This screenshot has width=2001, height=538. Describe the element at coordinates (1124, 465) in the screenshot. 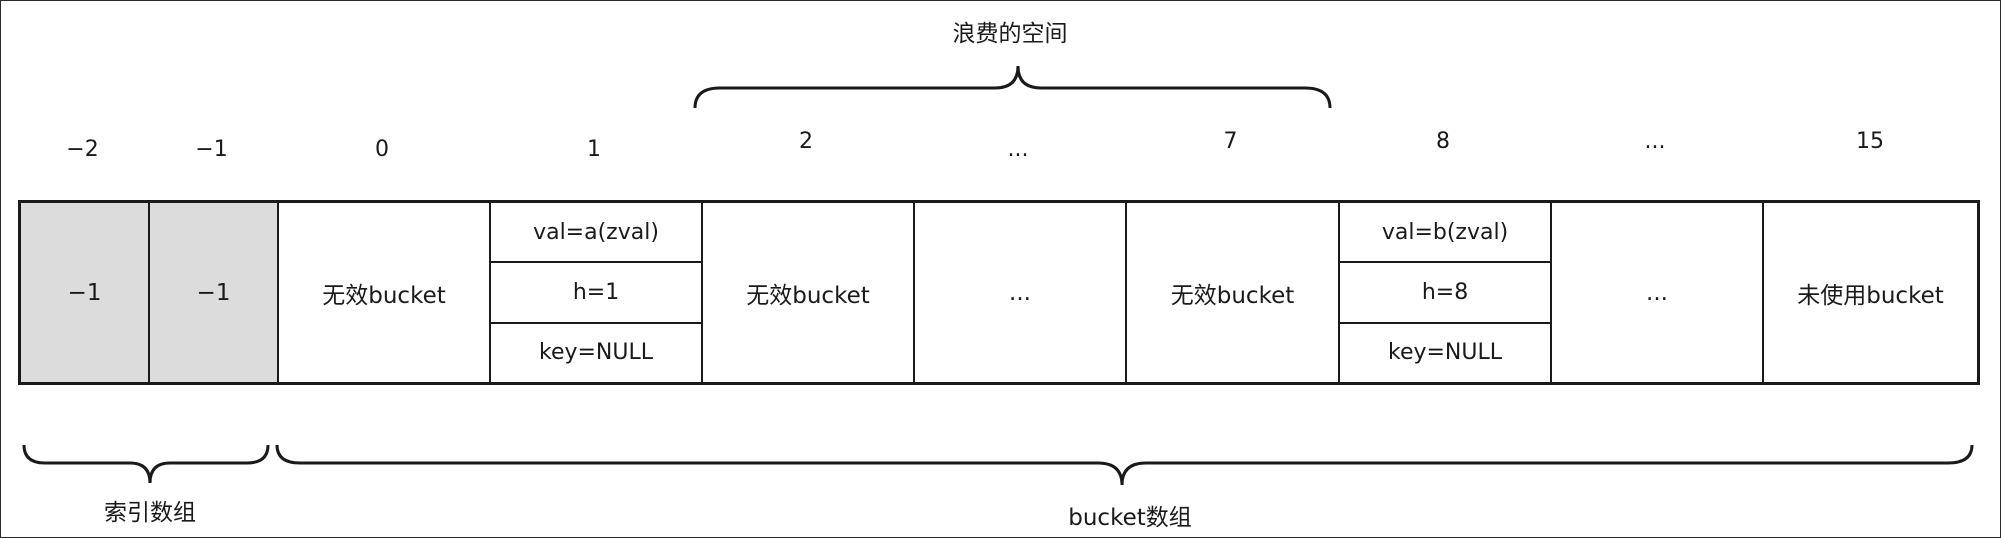

I see `bucket-array-brace` at that location.